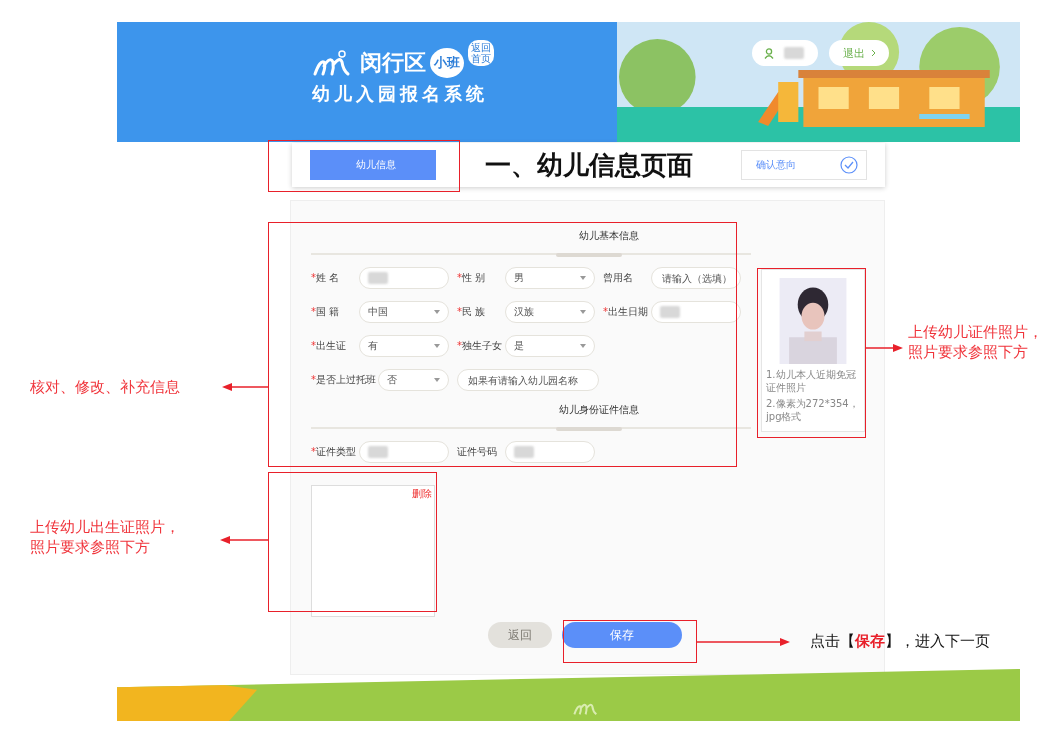 This screenshot has height=751, width=1063. I want to click on field-label: *民 族, so click(472, 312).